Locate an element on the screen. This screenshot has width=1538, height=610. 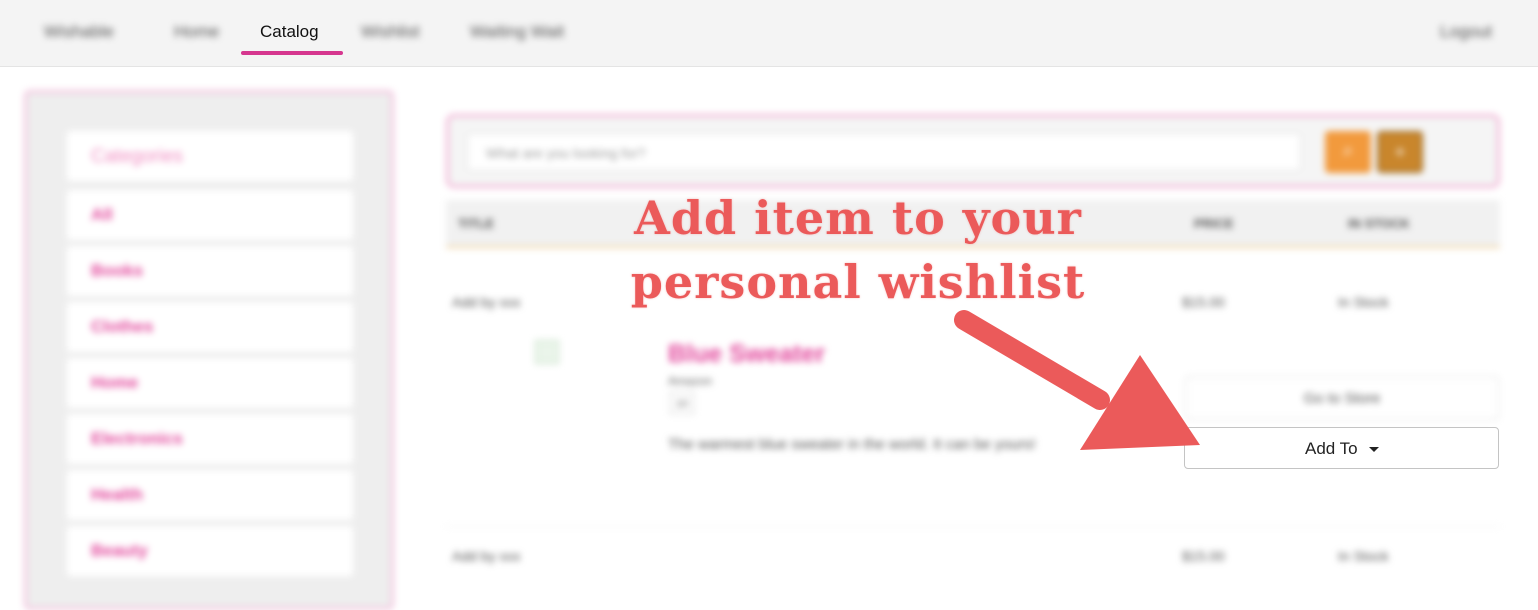
add-item-button: + is located at coordinates (1400, 152).